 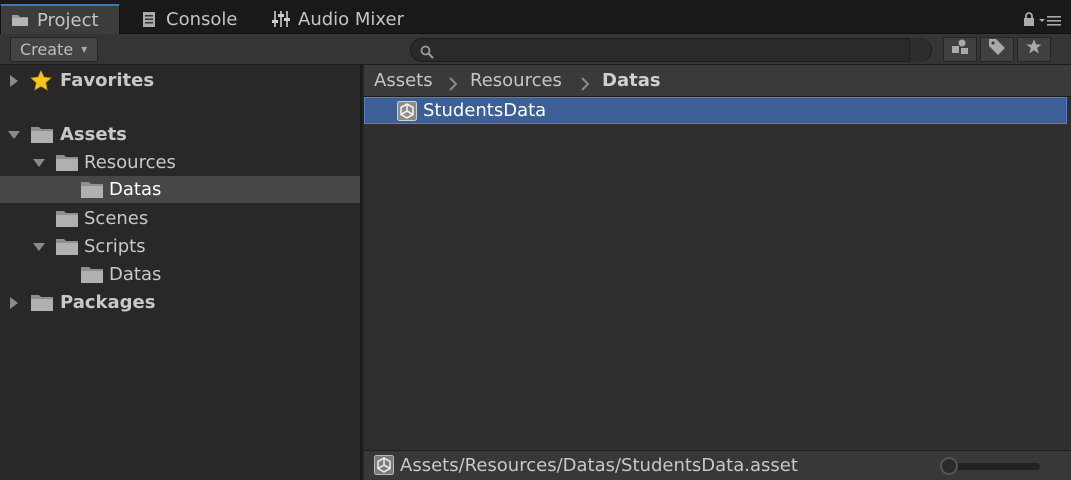 I want to click on tree-item-scripts: Scripts, so click(x=180, y=247).